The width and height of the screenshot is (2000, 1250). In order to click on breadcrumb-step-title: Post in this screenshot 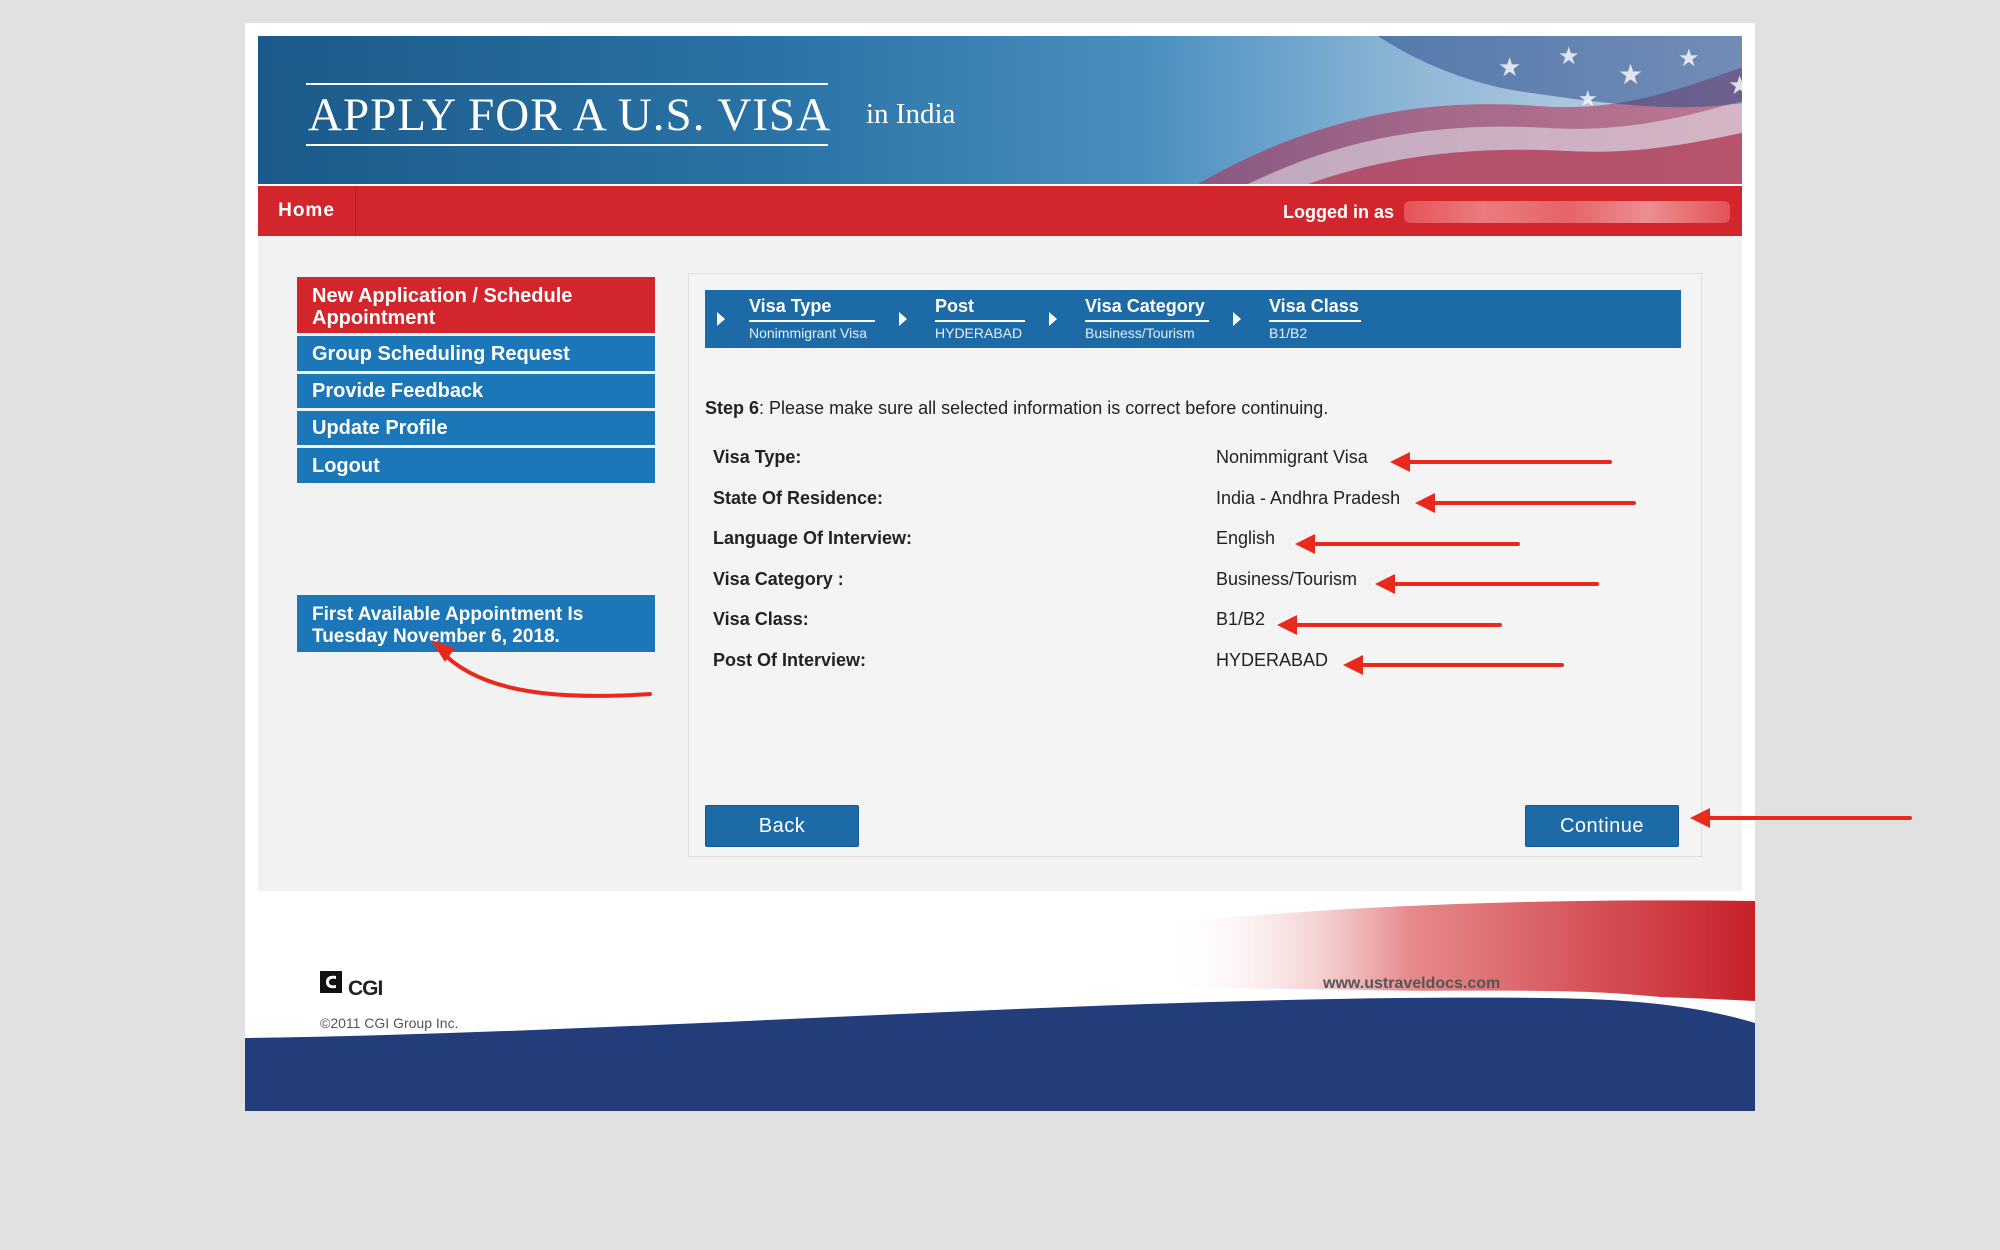, I will do `click(955, 306)`.